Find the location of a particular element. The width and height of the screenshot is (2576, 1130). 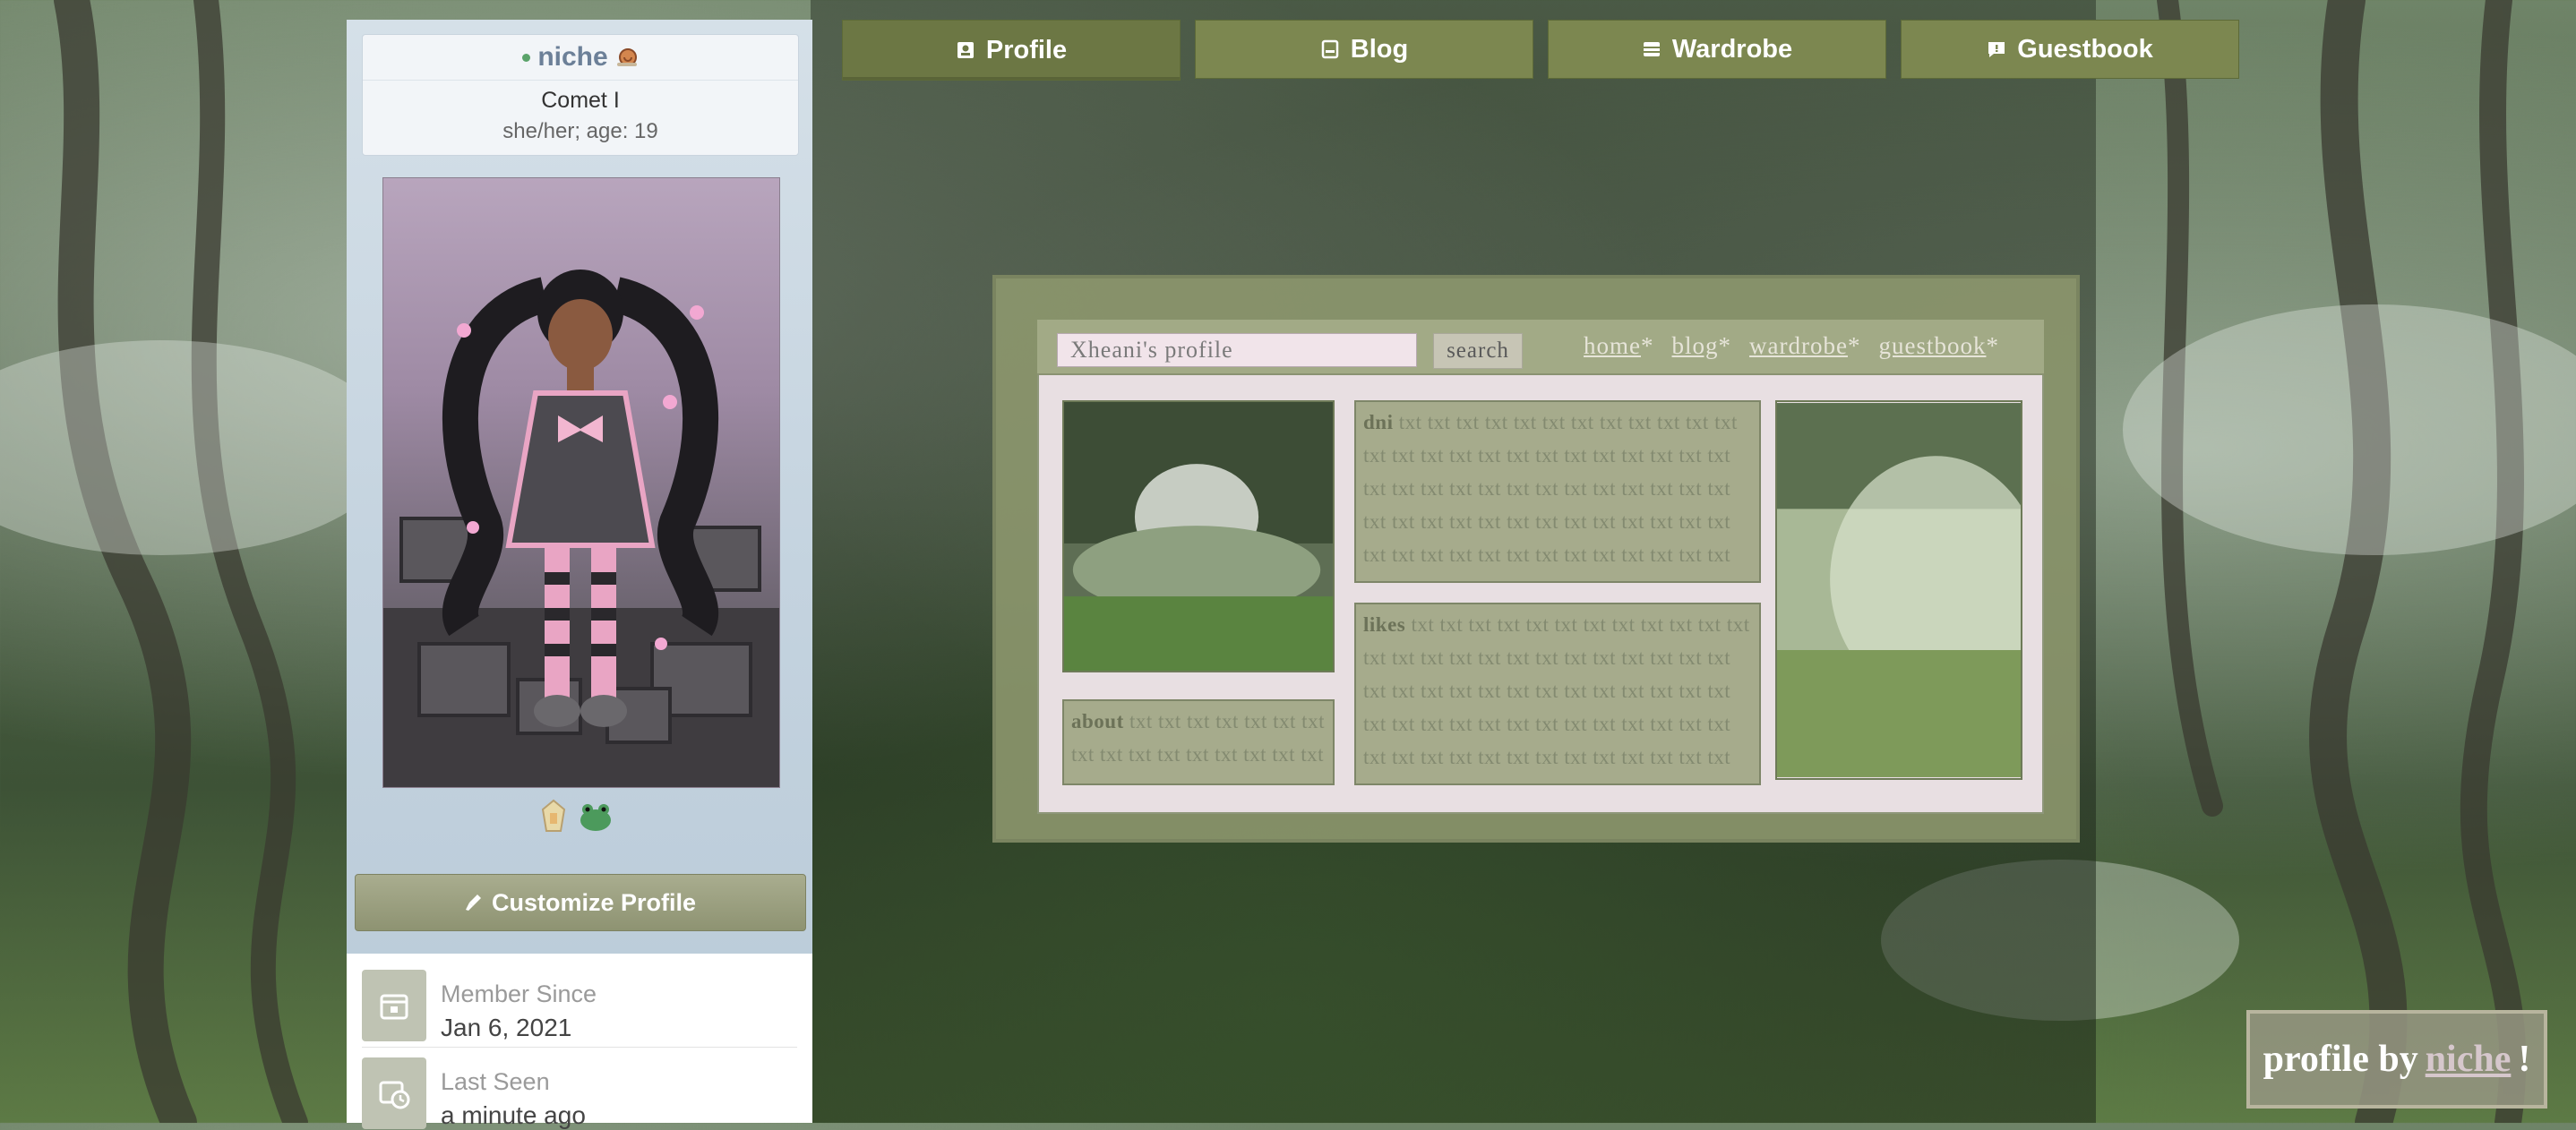

member-since-label: Member Since is located at coordinates (519, 993).